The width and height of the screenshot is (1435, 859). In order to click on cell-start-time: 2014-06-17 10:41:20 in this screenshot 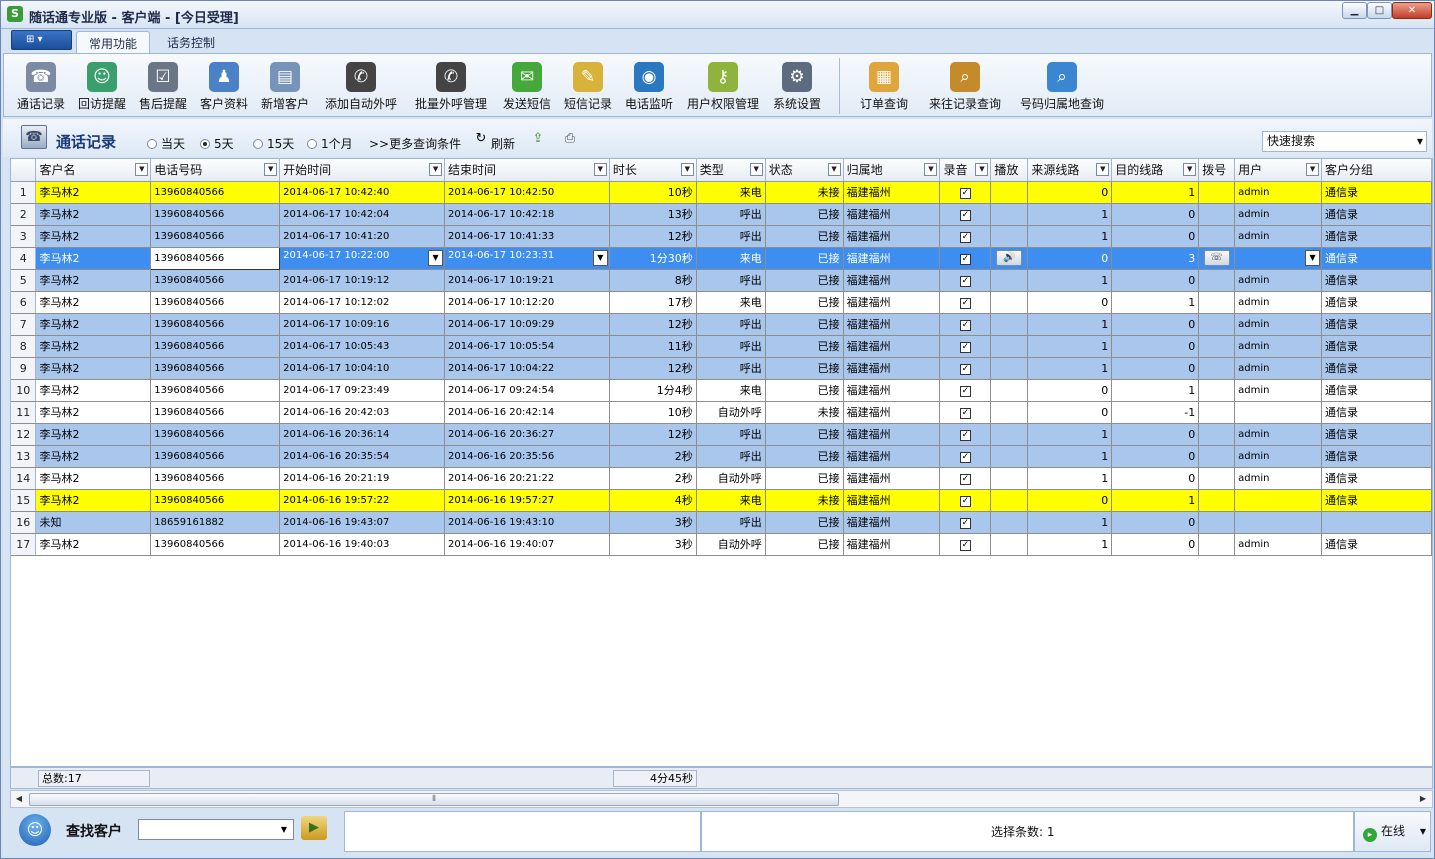, I will do `click(362, 236)`.